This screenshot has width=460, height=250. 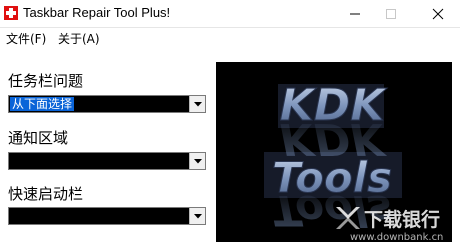 I want to click on watermark-logo-icon, so click(x=348, y=218).